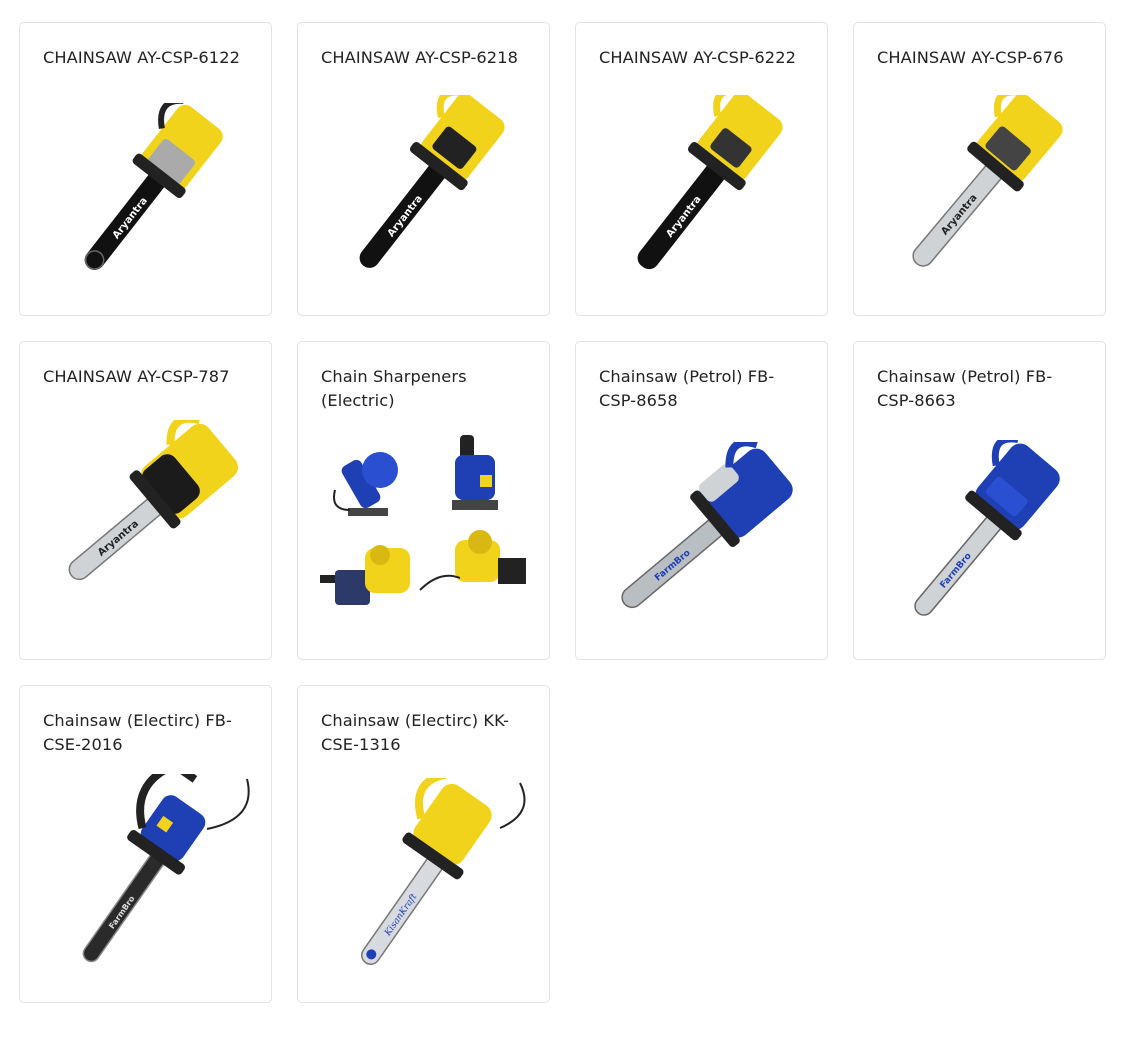 Image resolution: width=1135 pixels, height=1038 pixels. What do you see at coordinates (136, 376) in the screenshot?
I see `product-title: CHAINSAW AY-CSP-787` at bounding box center [136, 376].